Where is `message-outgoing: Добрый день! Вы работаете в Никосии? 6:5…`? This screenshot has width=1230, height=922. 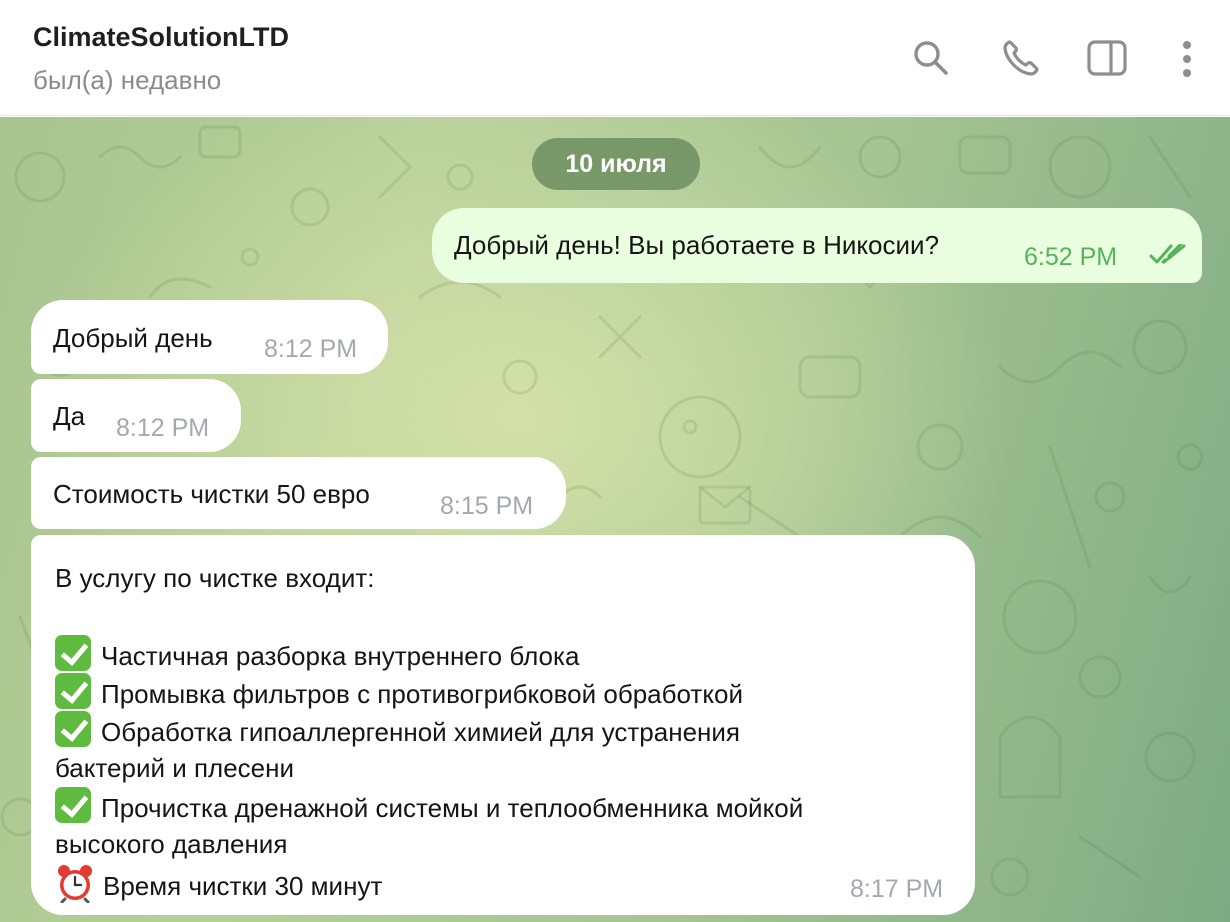
message-outgoing: Добрый день! Вы работаете в Никосии? 6:5… is located at coordinates (817, 245).